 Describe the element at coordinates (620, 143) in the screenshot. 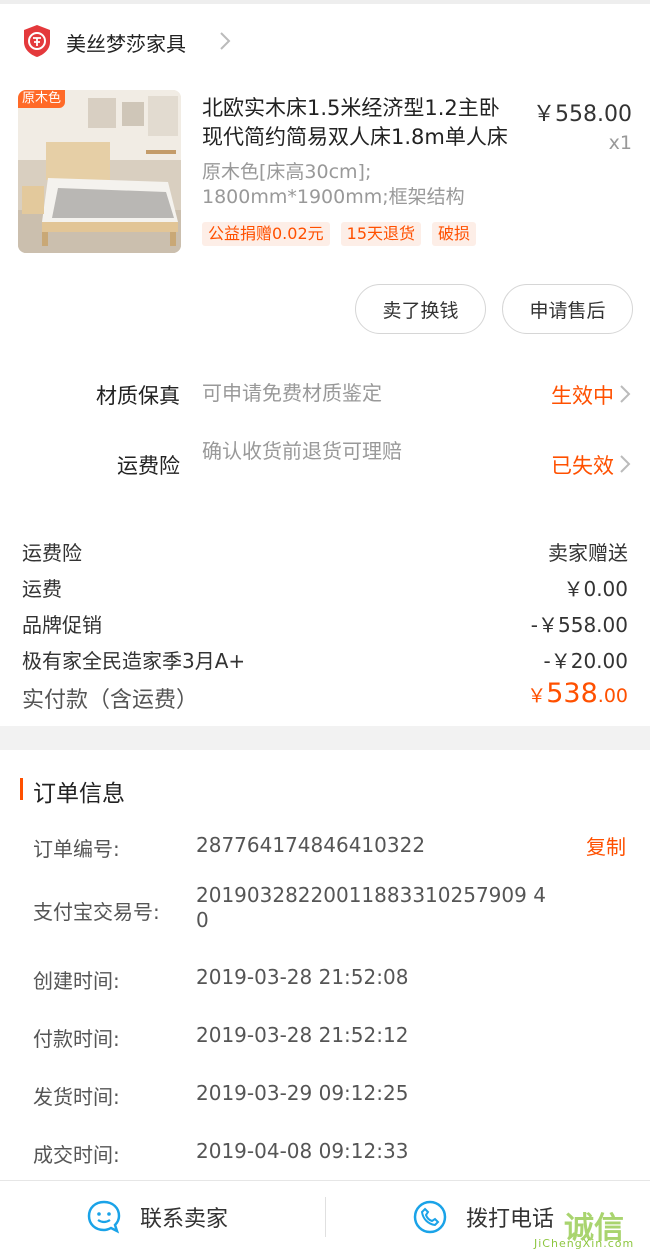

I see `product-quantity: x1` at that location.